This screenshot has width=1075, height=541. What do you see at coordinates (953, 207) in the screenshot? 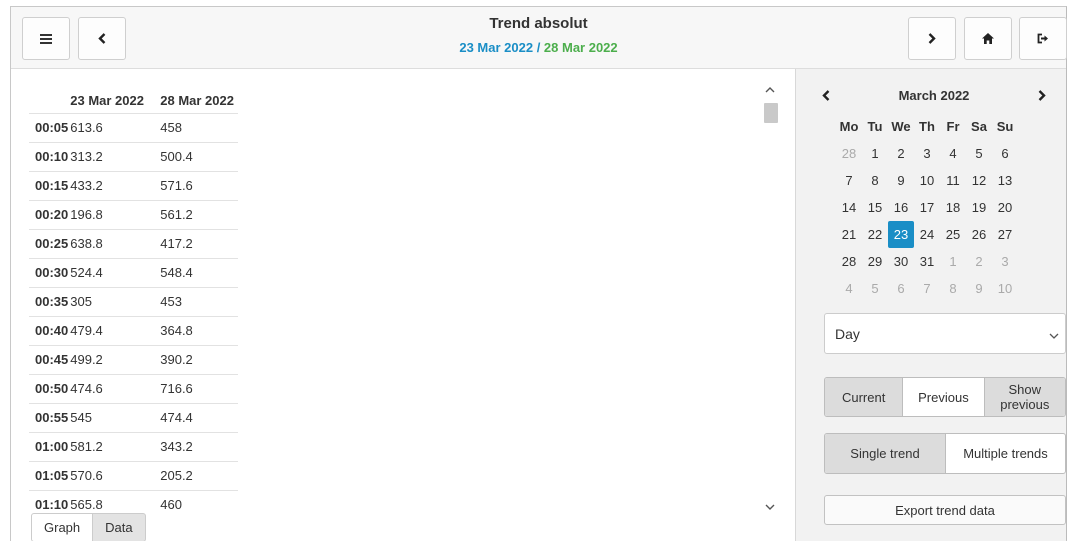
I see `calendar-day: 18` at bounding box center [953, 207].